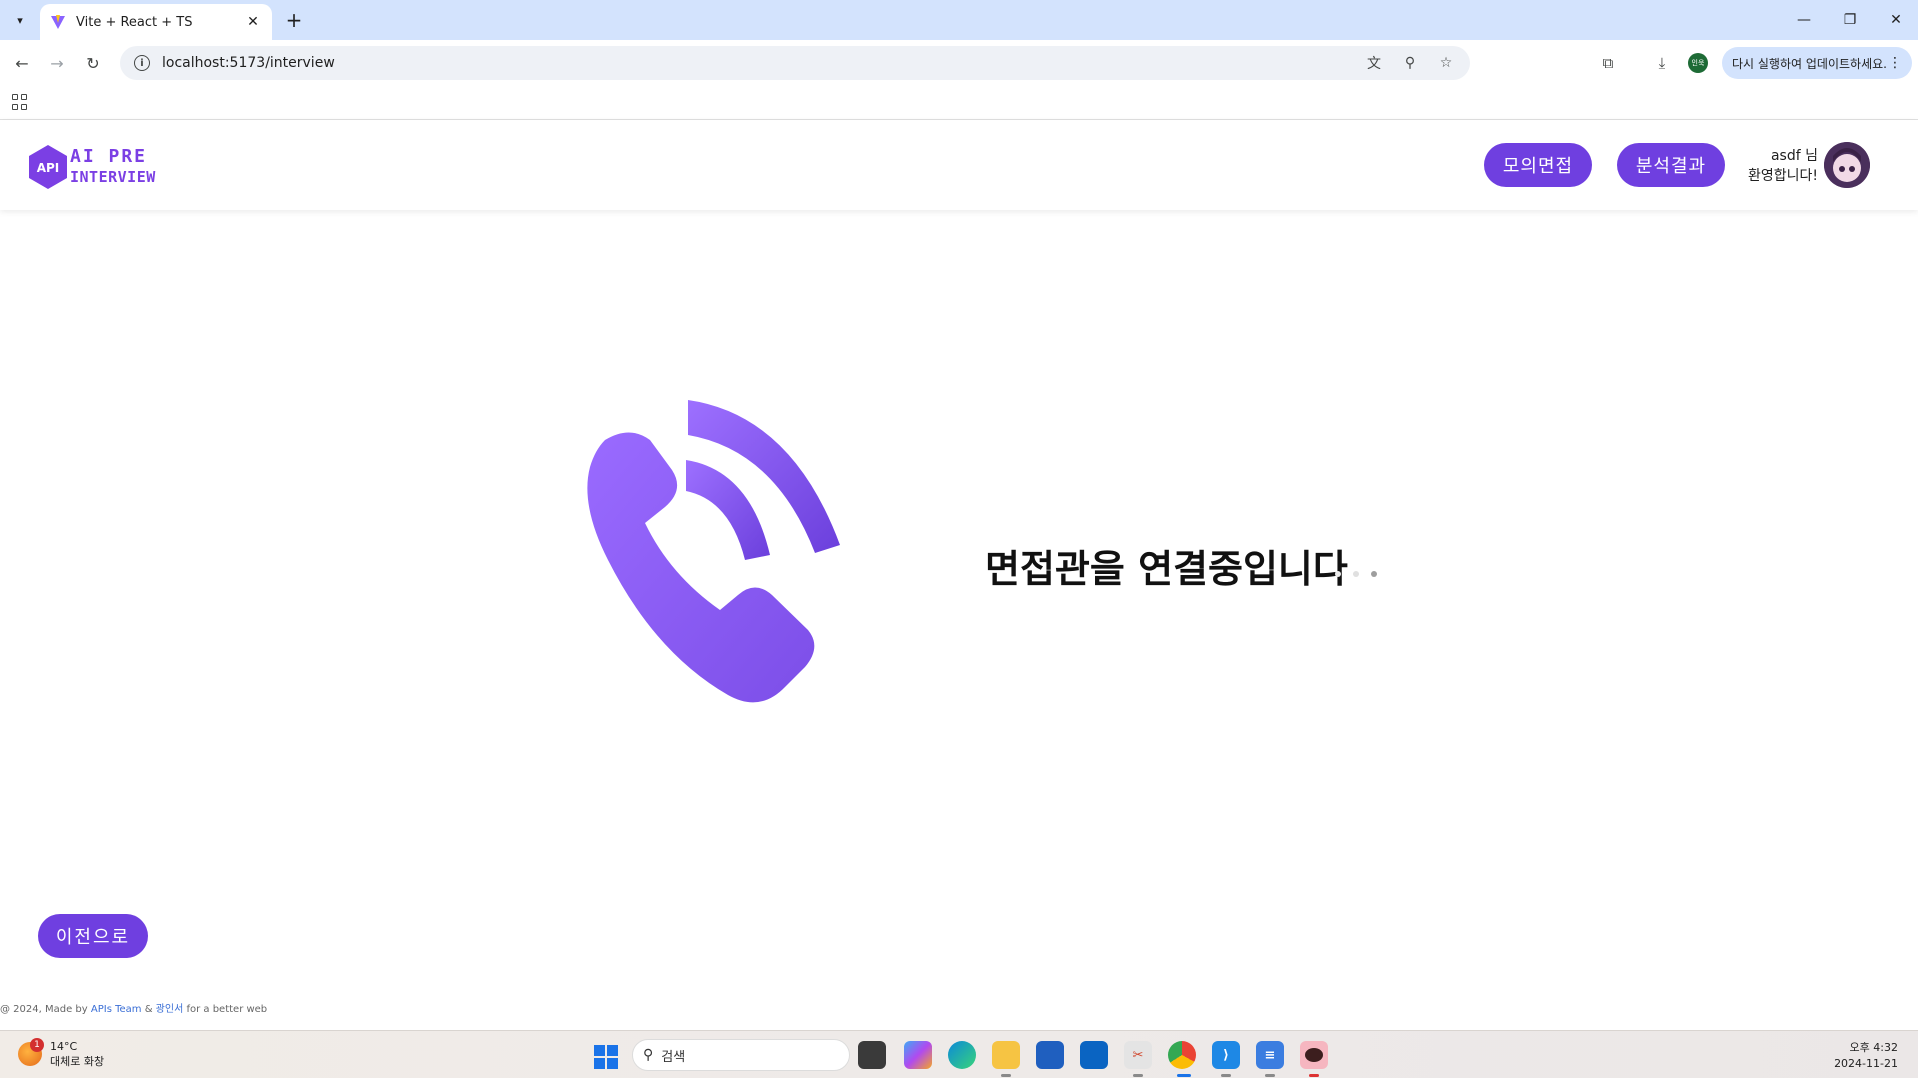  What do you see at coordinates (294, 20) in the screenshot?
I see `new-tab-icon: +` at bounding box center [294, 20].